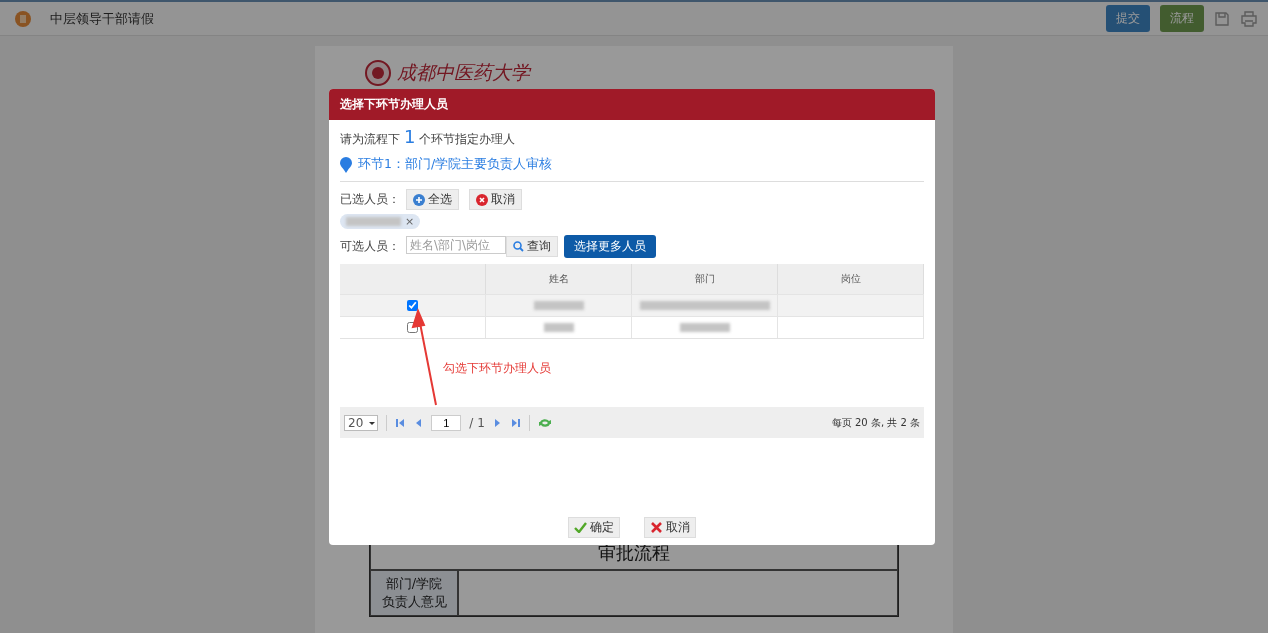 The height and width of the screenshot is (633, 1268). What do you see at coordinates (432, 199) in the screenshot?
I see `select-all-button: 全选` at bounding box center [432, 199].